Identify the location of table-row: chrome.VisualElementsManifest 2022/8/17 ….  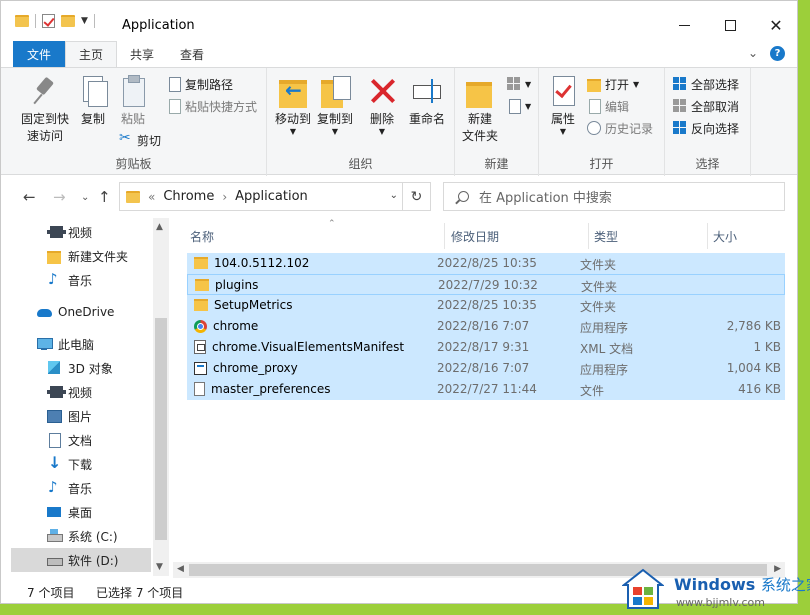
(486, 347).